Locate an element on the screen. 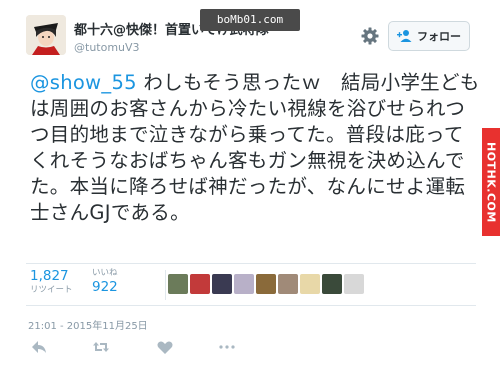 The image size is (500, 367). stats-separator is located at coordinates (165, 285).